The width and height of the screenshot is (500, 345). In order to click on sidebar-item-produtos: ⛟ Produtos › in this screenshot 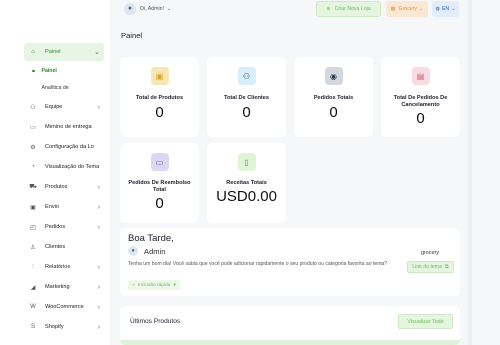, I will do `click(64, 187)`.